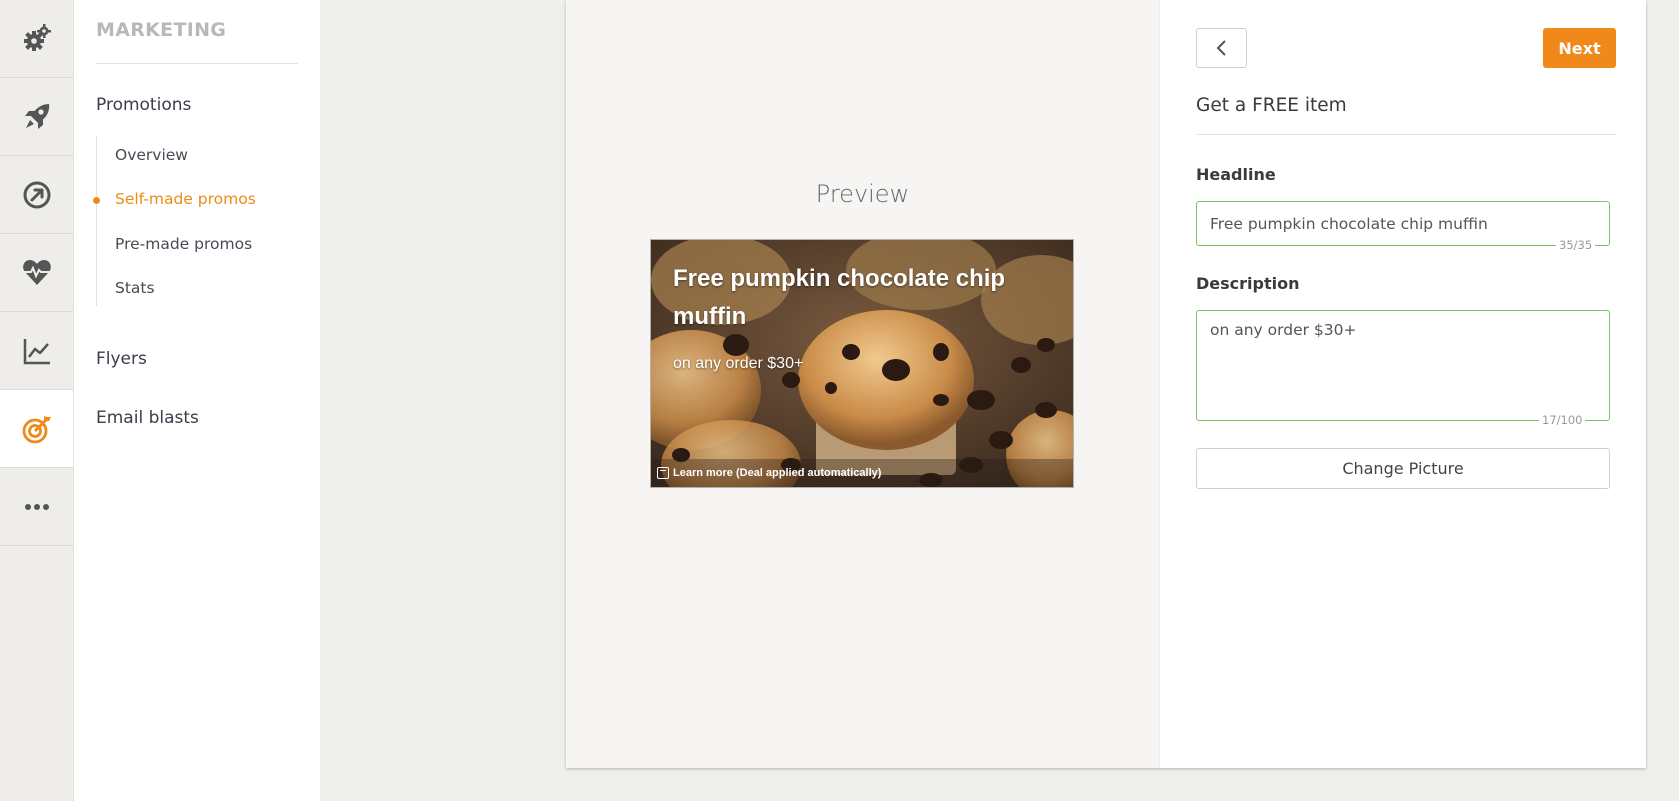 The height and width of the screenshot is (801, 1679). I want to click on preview-label: Preview, so click(862, 194).